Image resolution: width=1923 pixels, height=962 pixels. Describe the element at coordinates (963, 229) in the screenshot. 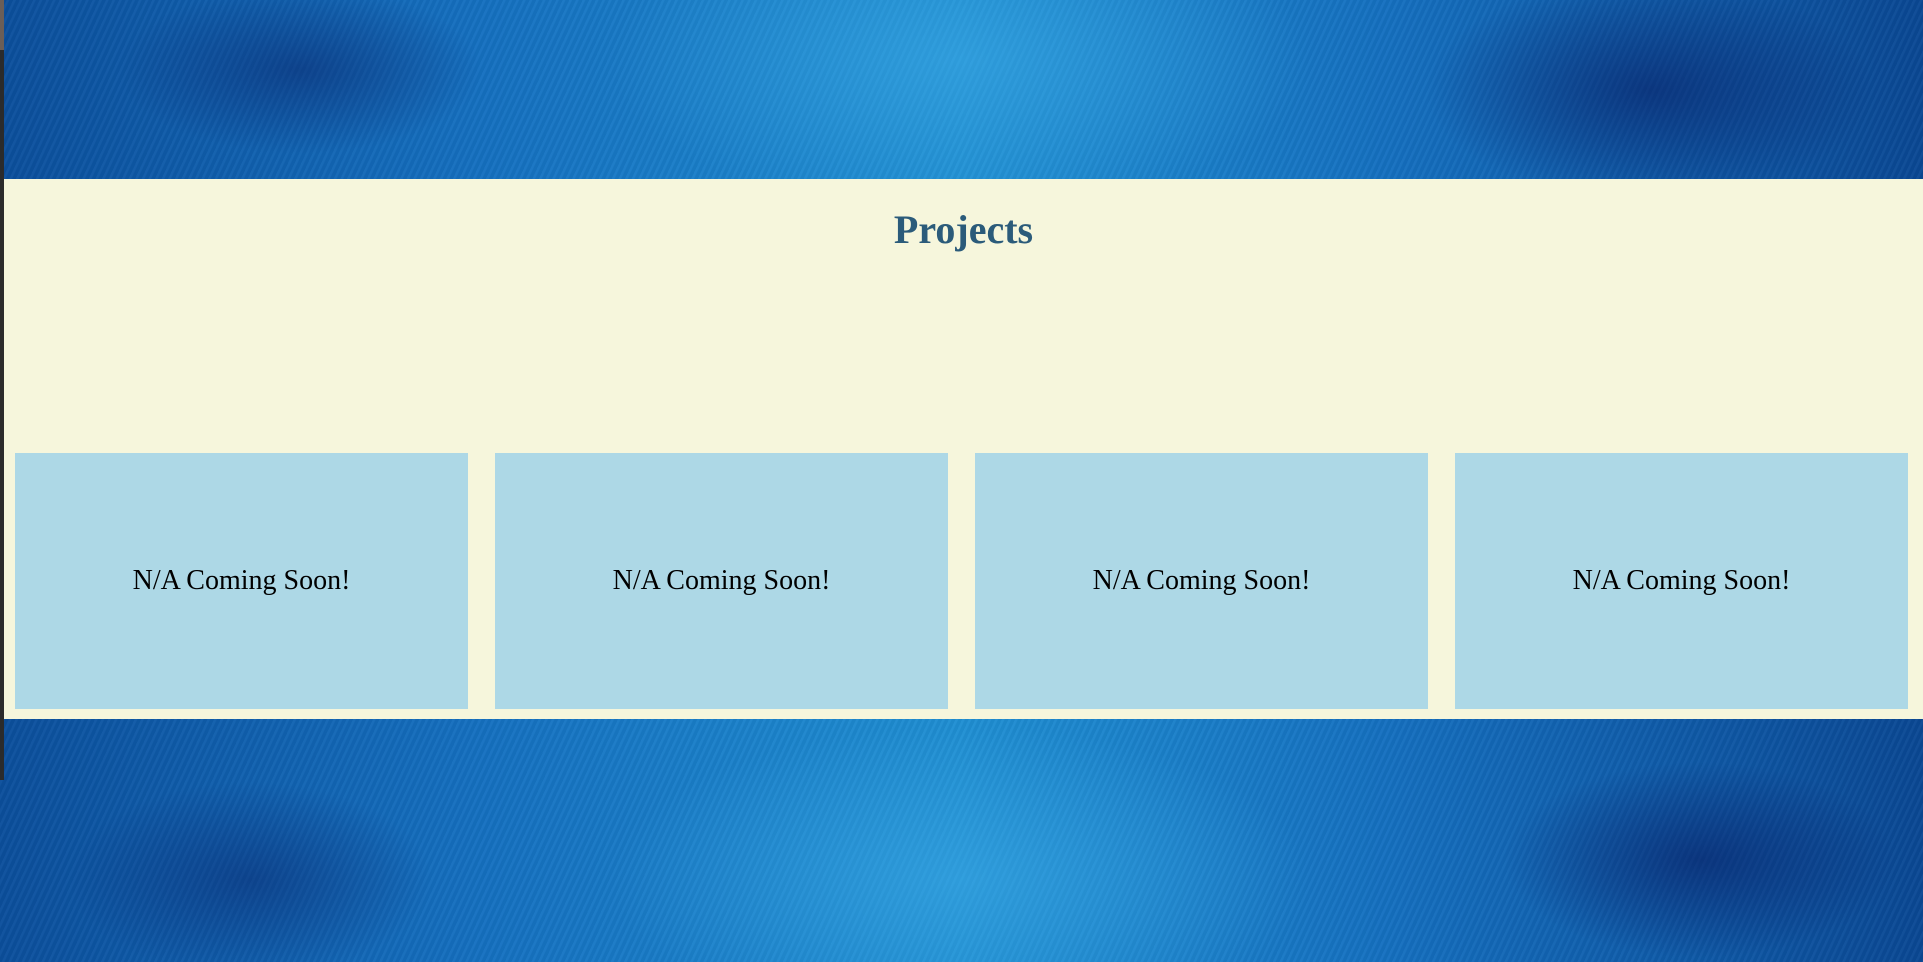

I see `projects-title: Projects` at that location.